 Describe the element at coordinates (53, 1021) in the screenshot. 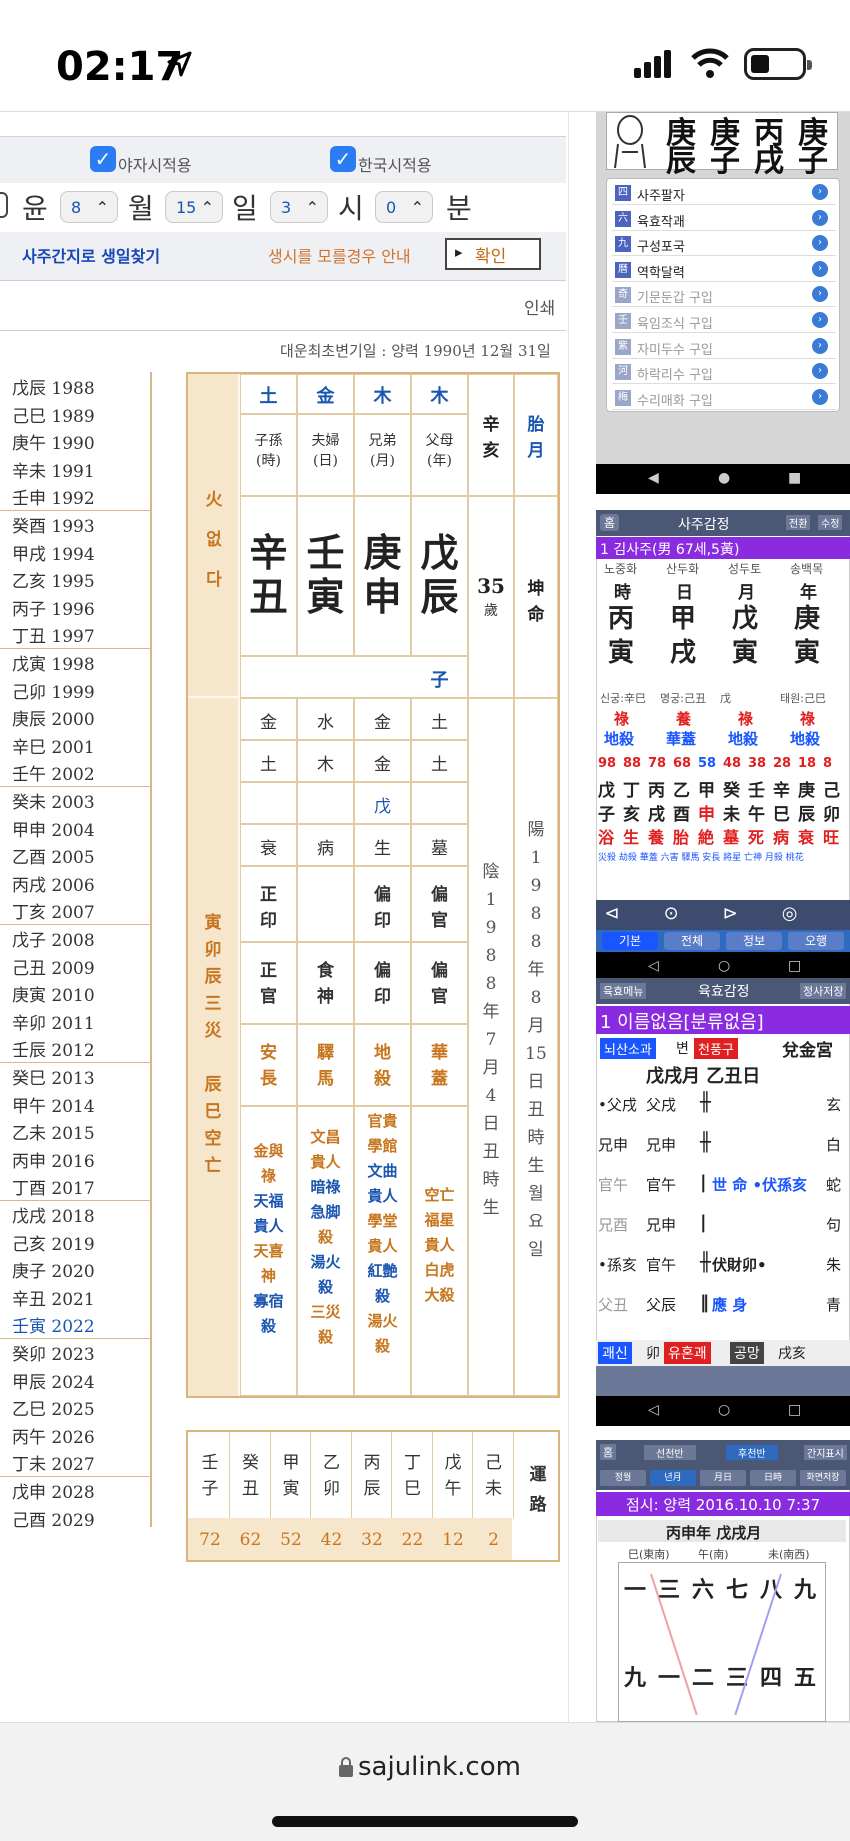

I see `year-item: 辛卯 2011` at that location.